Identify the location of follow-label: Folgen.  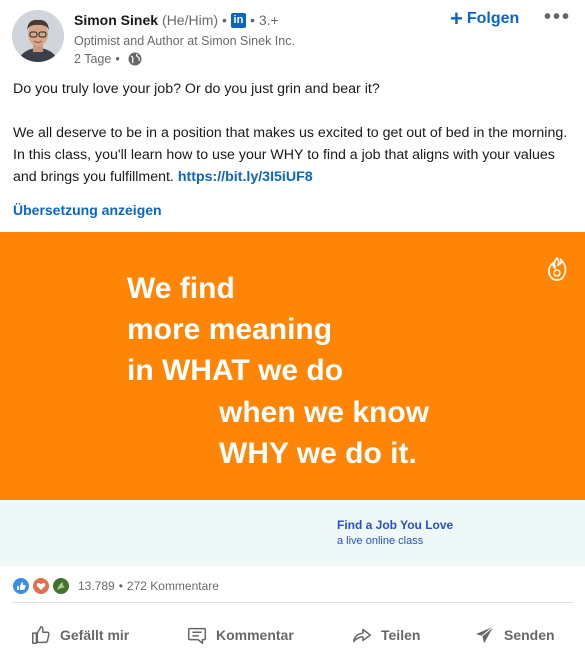
(493, 18).